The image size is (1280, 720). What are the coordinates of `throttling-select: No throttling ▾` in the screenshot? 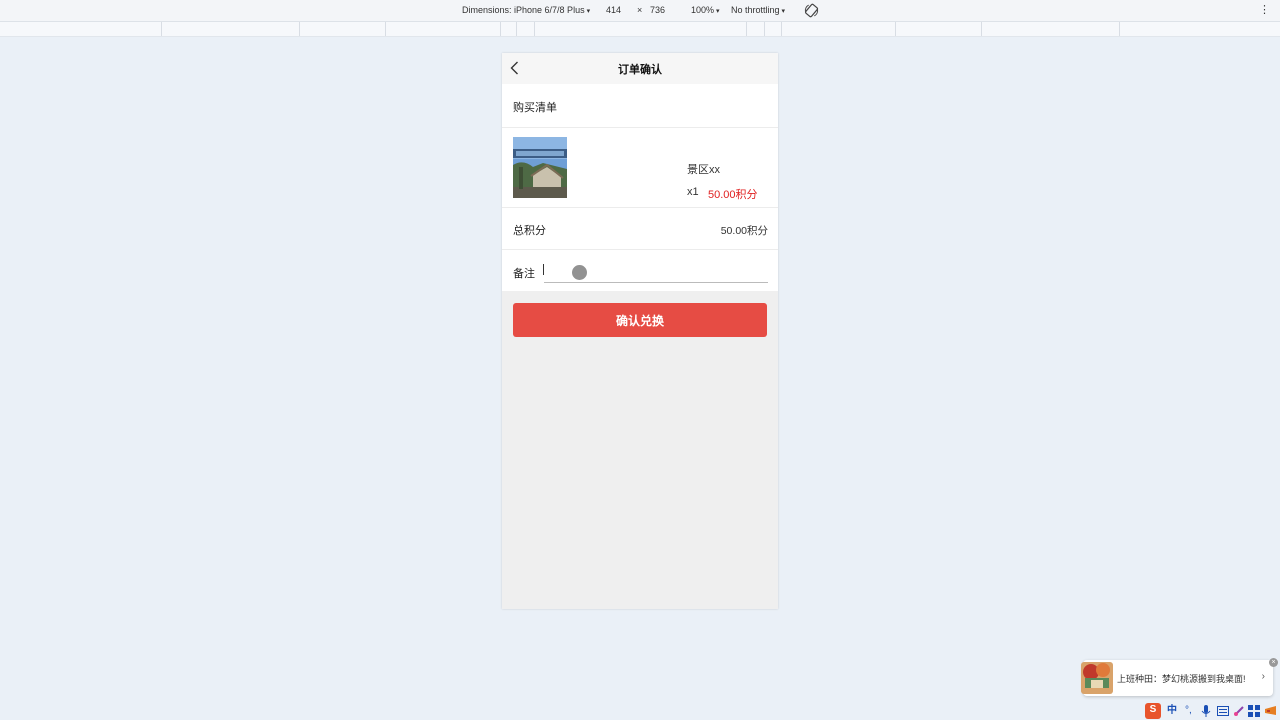 It's located at (758, 10).